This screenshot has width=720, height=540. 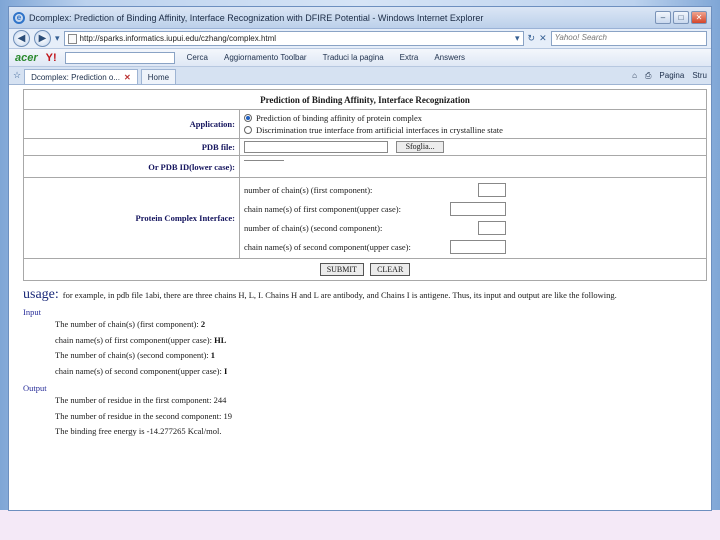 What do you see at coordinates (492, 227) in the screenshot?
I see `chains-second-input` at bounding box center [492, 227].